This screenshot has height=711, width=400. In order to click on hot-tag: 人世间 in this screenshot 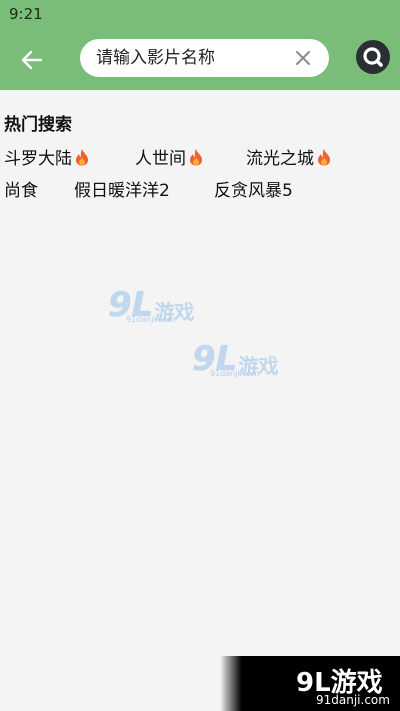, I will do `click(169, 156)`.